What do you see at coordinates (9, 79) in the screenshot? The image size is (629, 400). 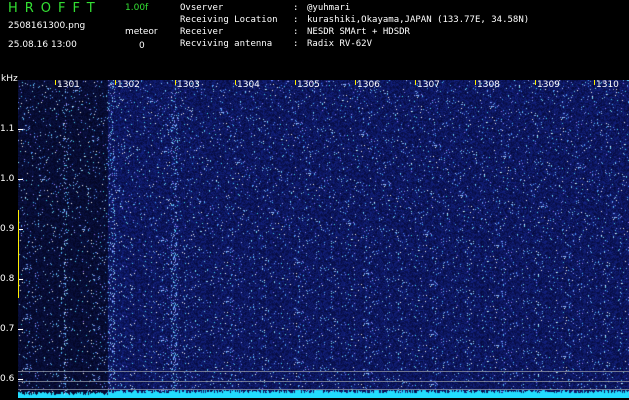 I see `y-axis-unit: kHz` at bounding box center [9, 79].